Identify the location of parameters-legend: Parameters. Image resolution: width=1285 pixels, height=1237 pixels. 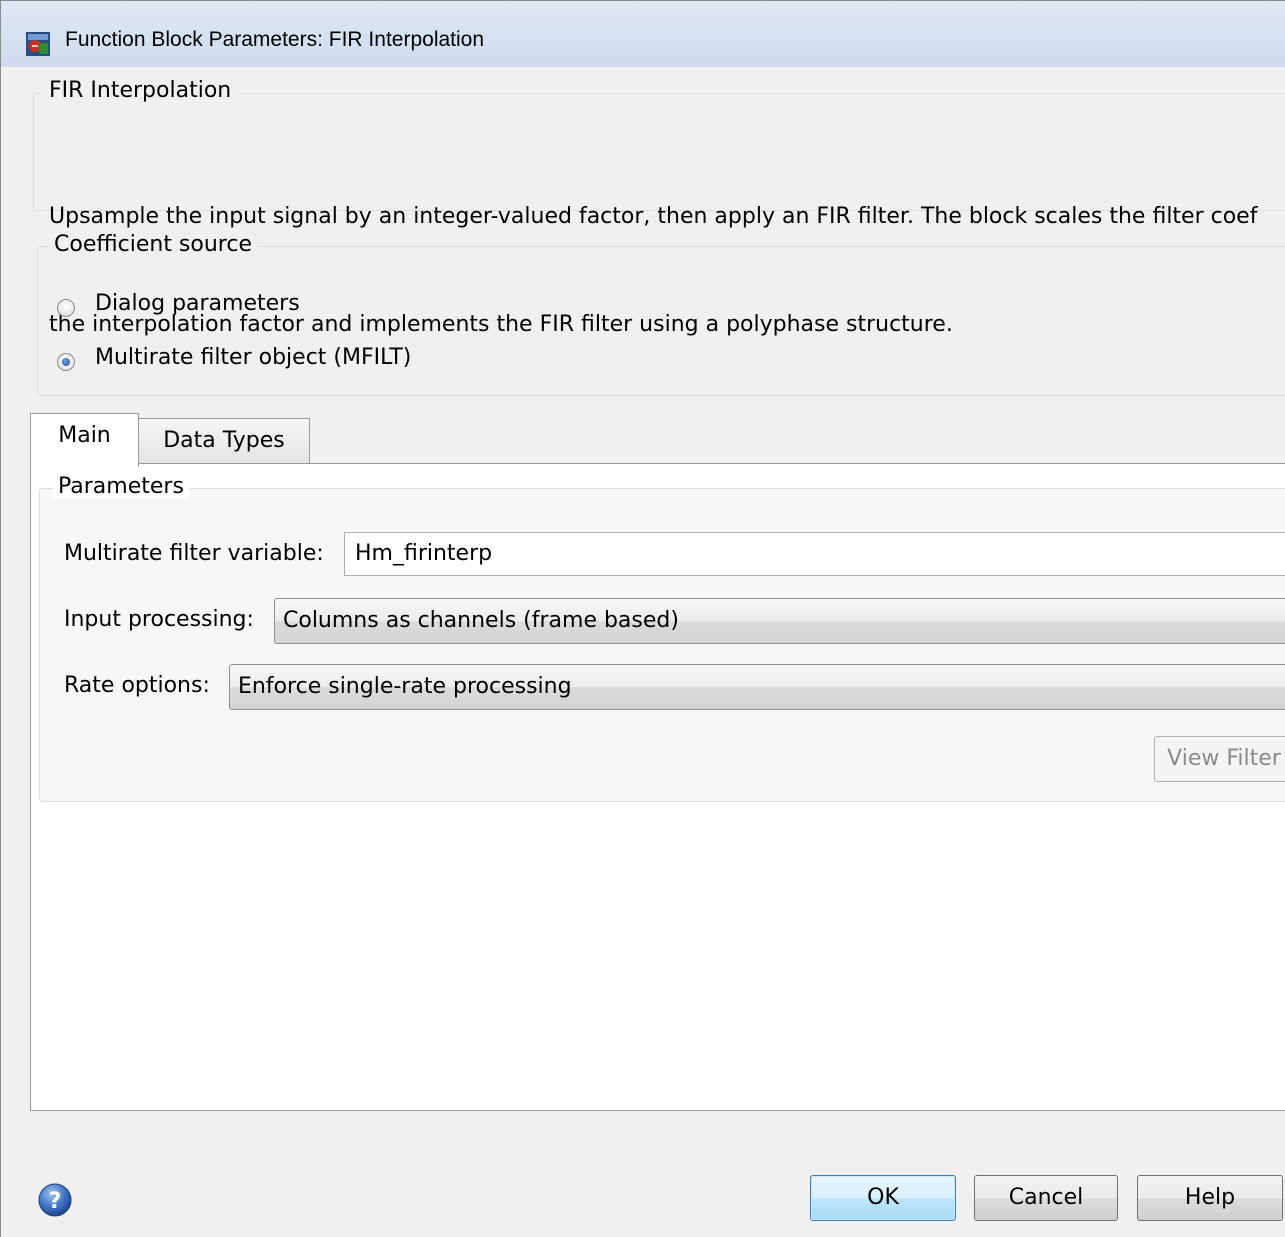
(121, 486).